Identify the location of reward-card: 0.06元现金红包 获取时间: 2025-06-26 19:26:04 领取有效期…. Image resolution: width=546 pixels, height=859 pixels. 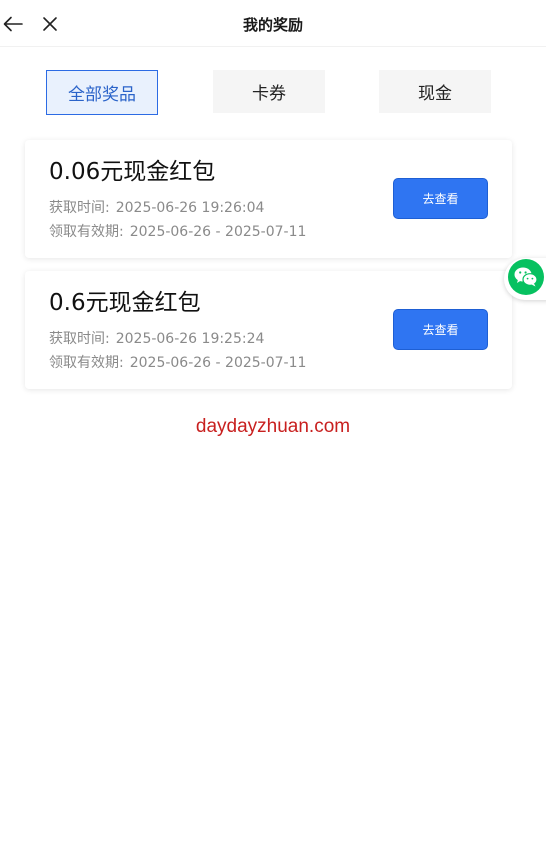
(268, 199).